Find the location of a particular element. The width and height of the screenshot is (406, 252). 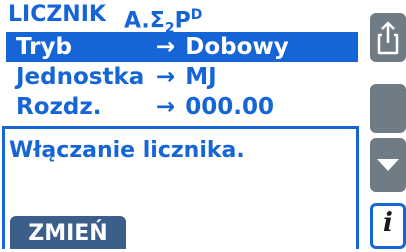

channel-main: P is located at coordinates (182, 21).